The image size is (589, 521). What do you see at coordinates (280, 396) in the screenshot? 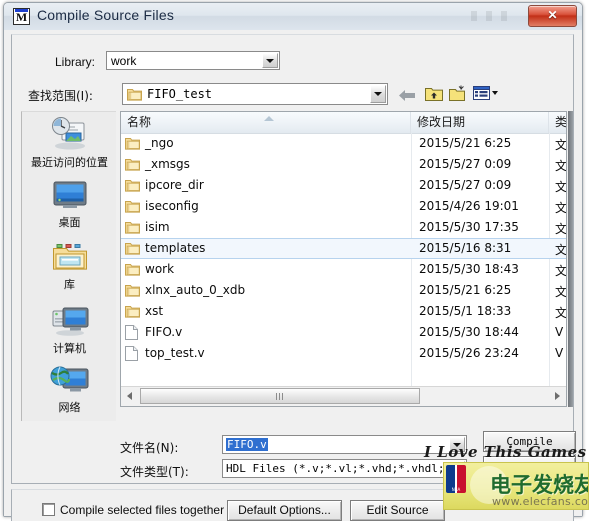
I see `scroll-thumb` at bounding box center [280, 396].